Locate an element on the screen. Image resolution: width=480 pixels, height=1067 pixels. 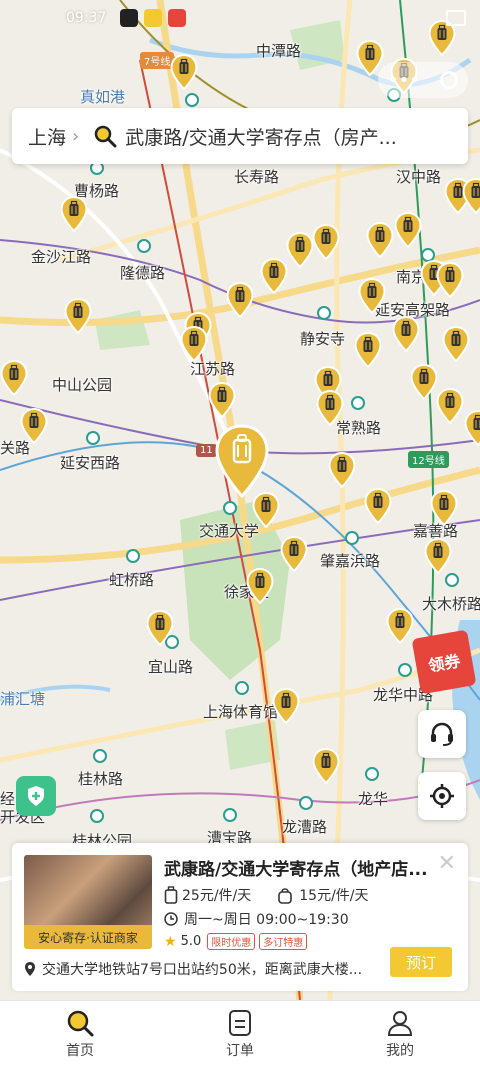
map-label: 虹桥路 is located at coordinates (131, 579).